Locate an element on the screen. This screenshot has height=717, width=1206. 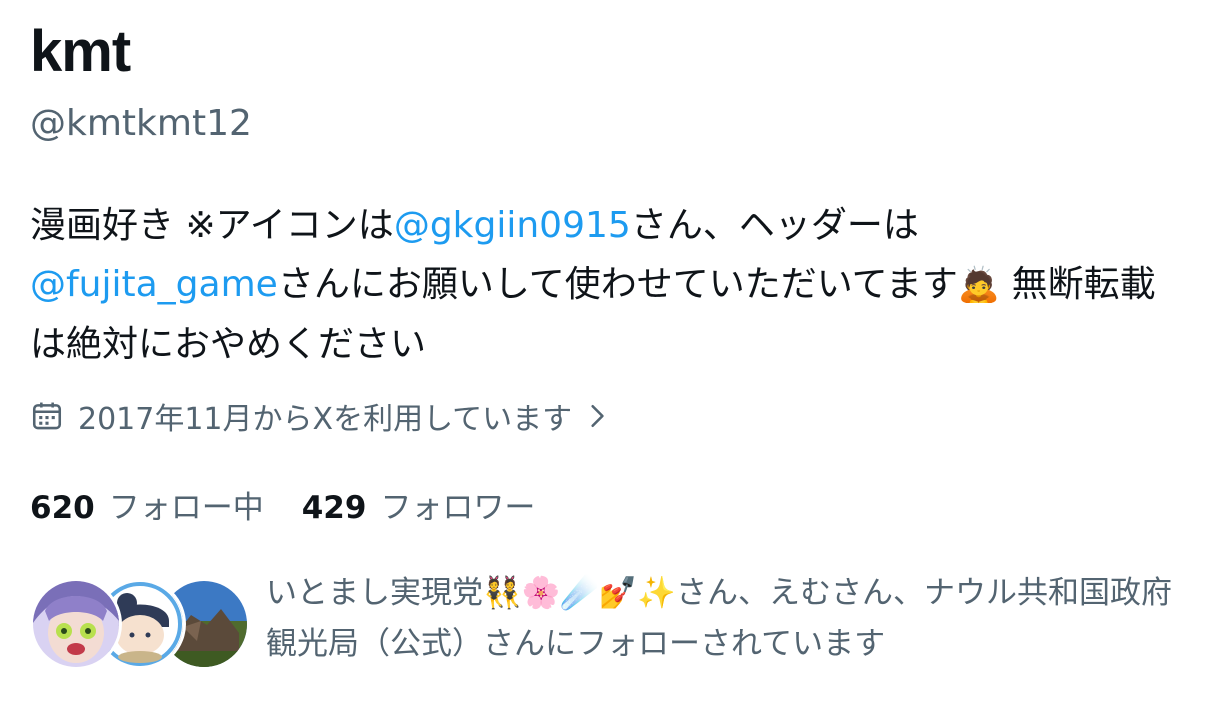
following-count: 620 is located at coordinates (62, 507).